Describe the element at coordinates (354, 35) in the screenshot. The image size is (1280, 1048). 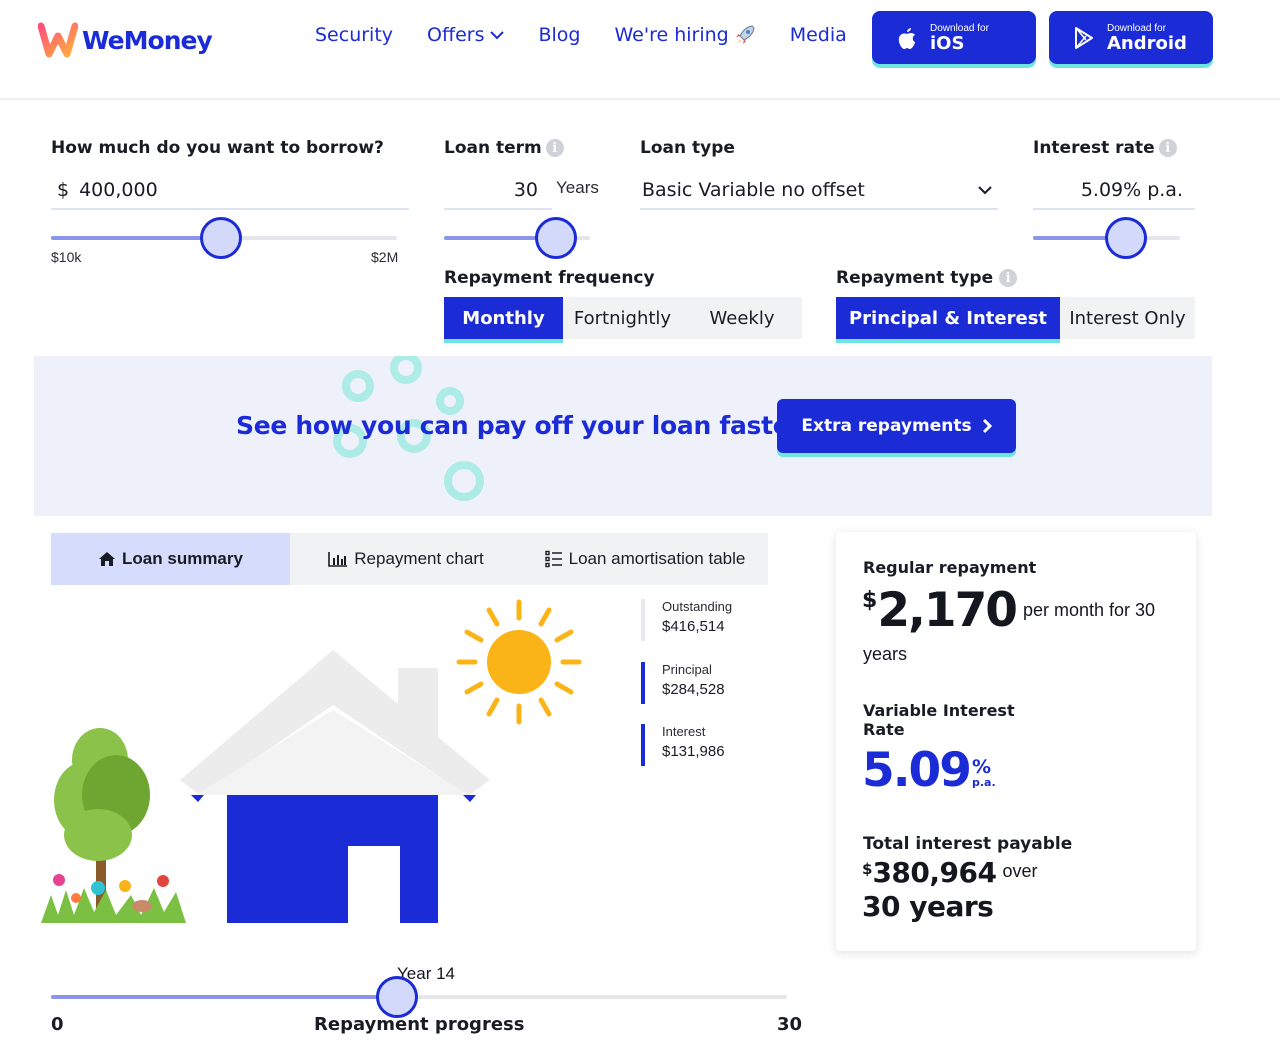
I see `nav-security: Security` at that location.